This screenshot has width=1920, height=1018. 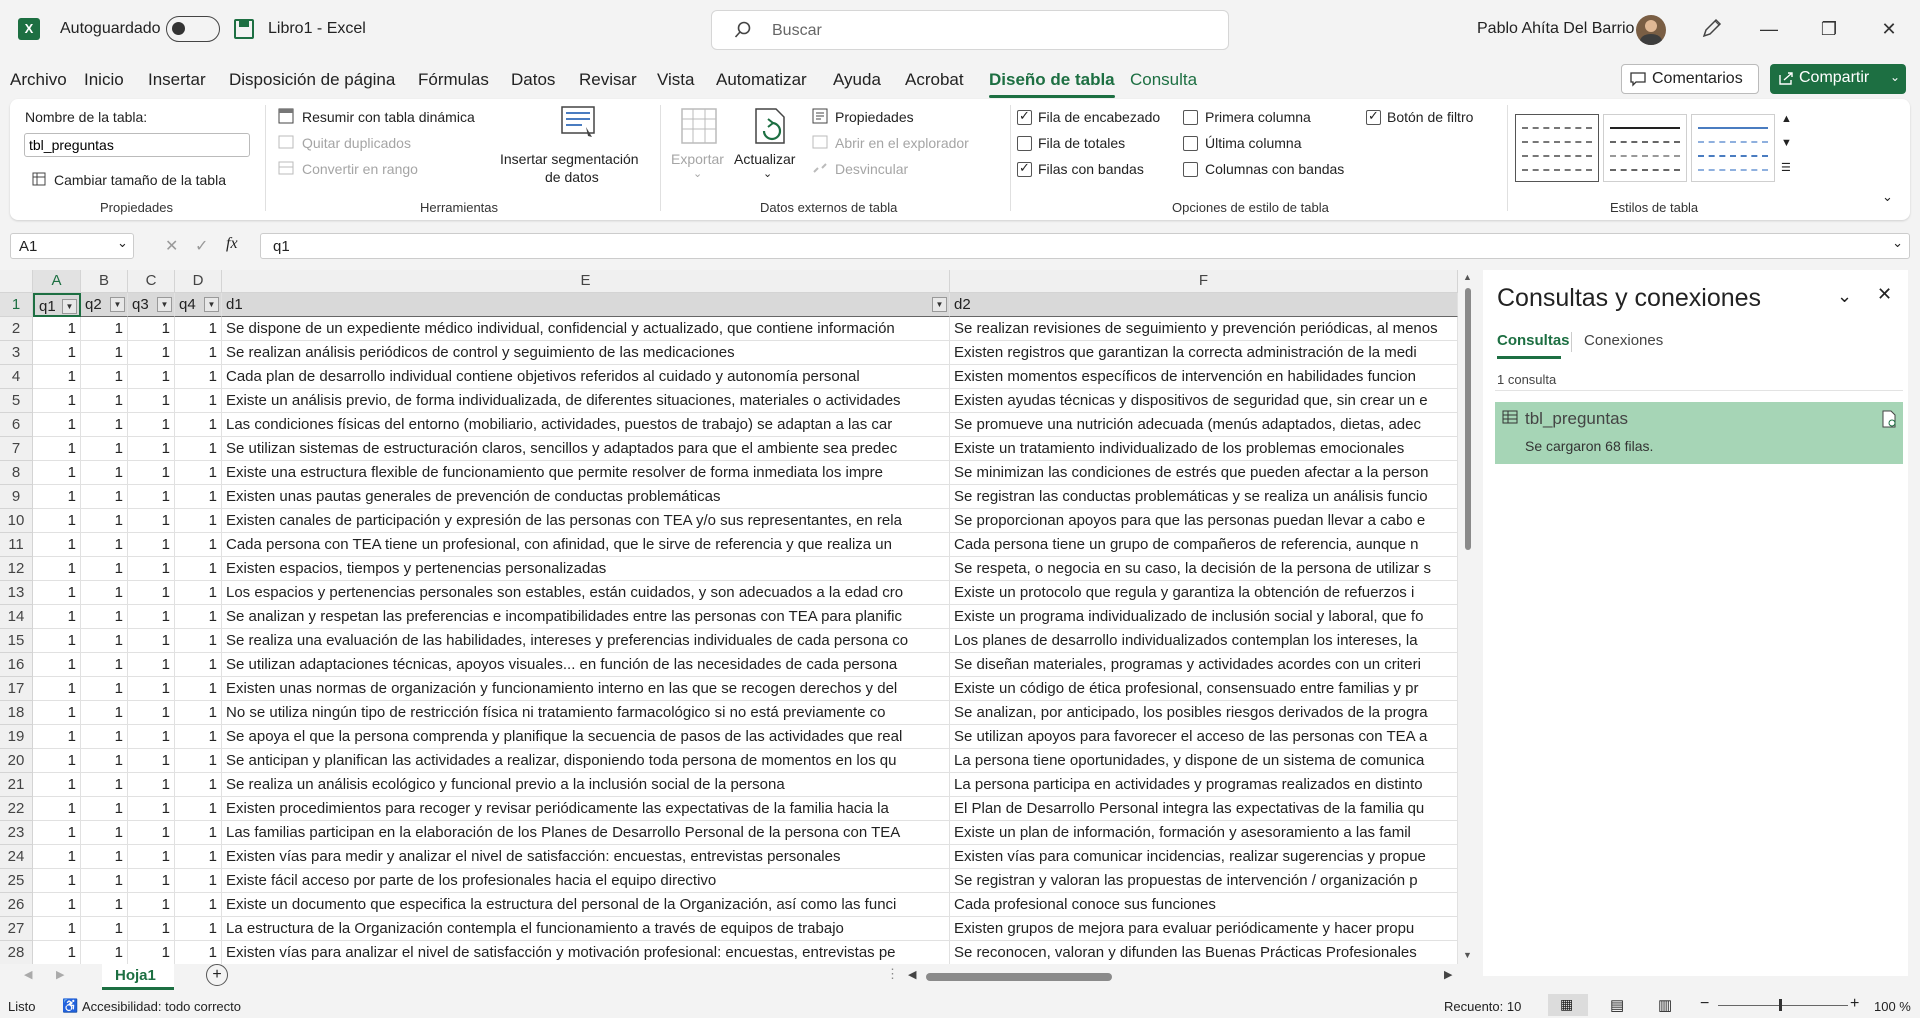 I want to click on column-header: A, so click(x=57, y=281).